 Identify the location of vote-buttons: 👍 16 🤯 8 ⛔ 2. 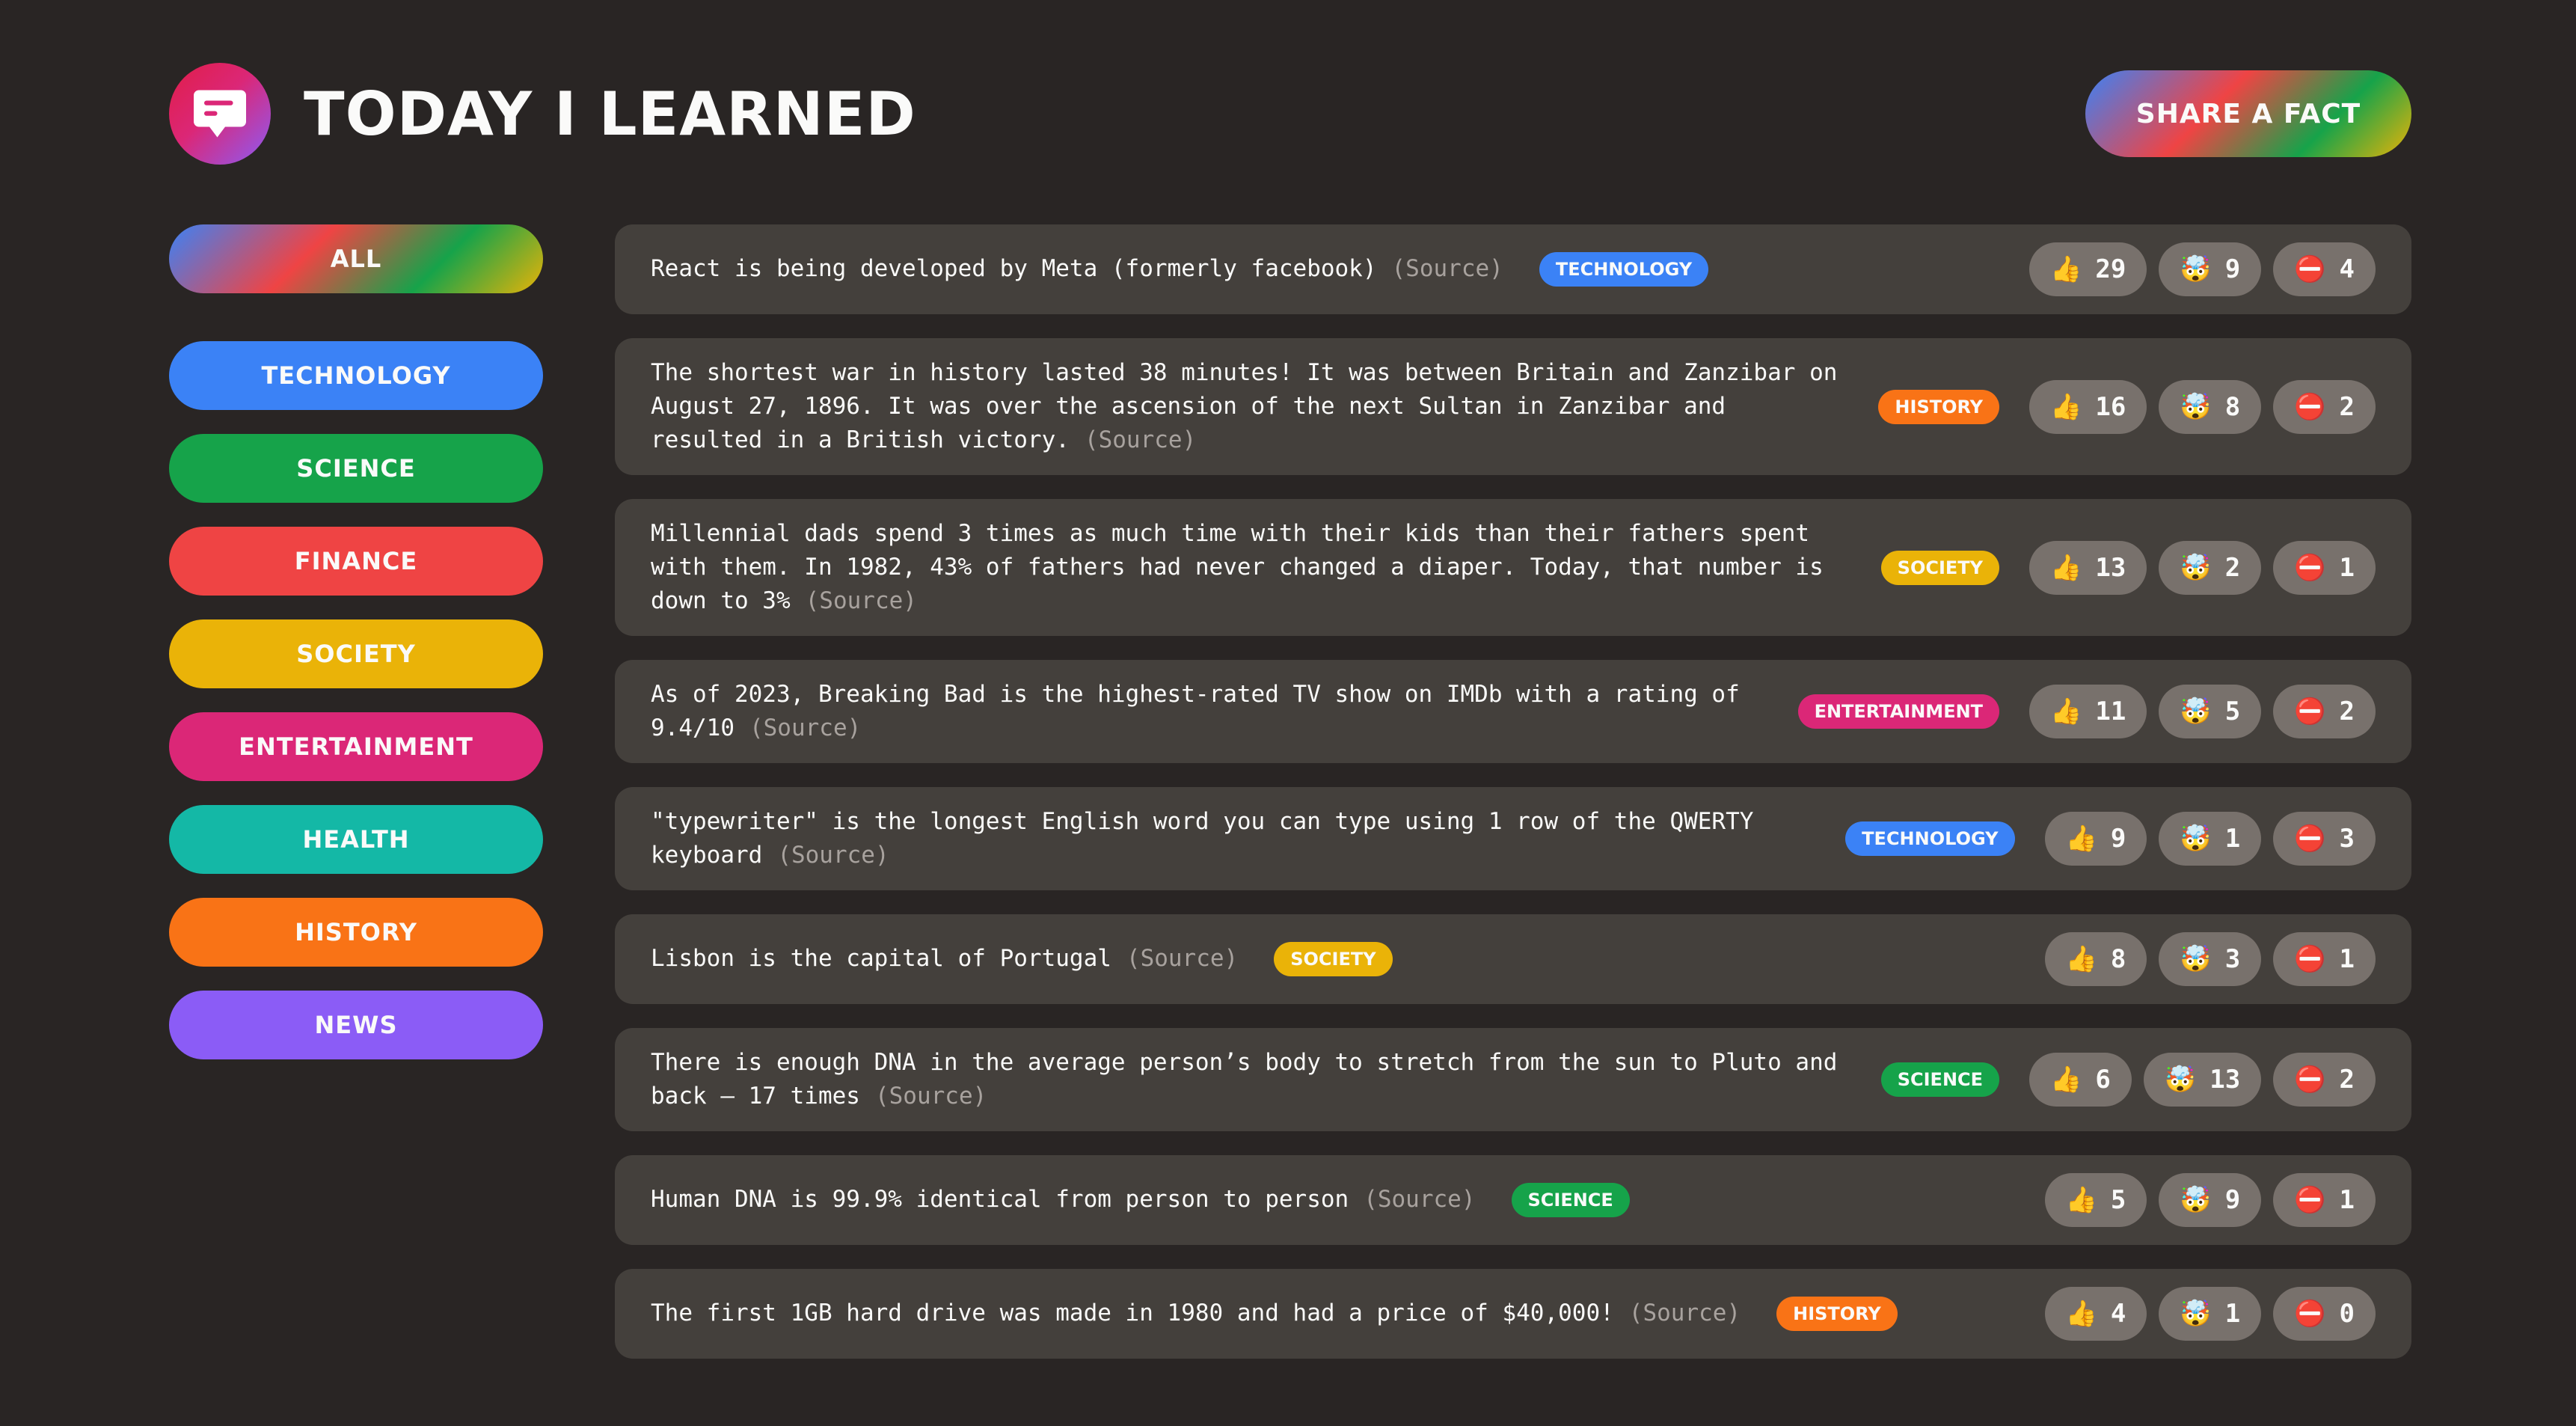
(2187, 406).